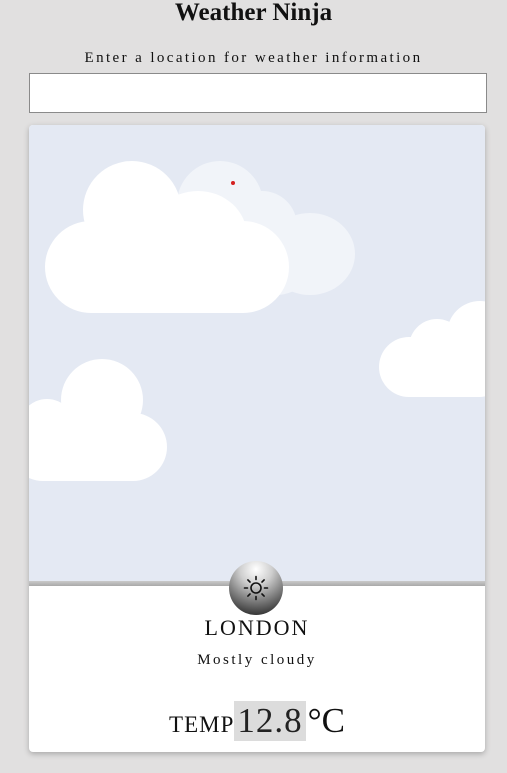 This screenshot has height=773, width=507. I want to click on temp-unit: °C, so click(326, 720).